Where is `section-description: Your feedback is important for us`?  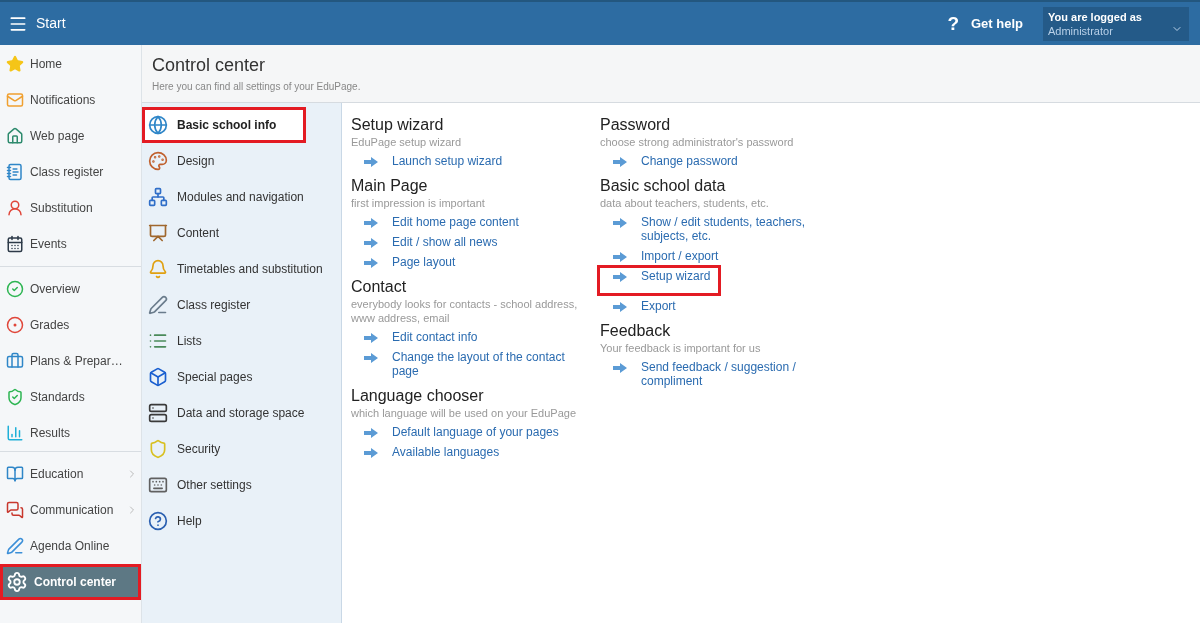 section-description: Your feedback is important for us is located at coordinates (681, 348).